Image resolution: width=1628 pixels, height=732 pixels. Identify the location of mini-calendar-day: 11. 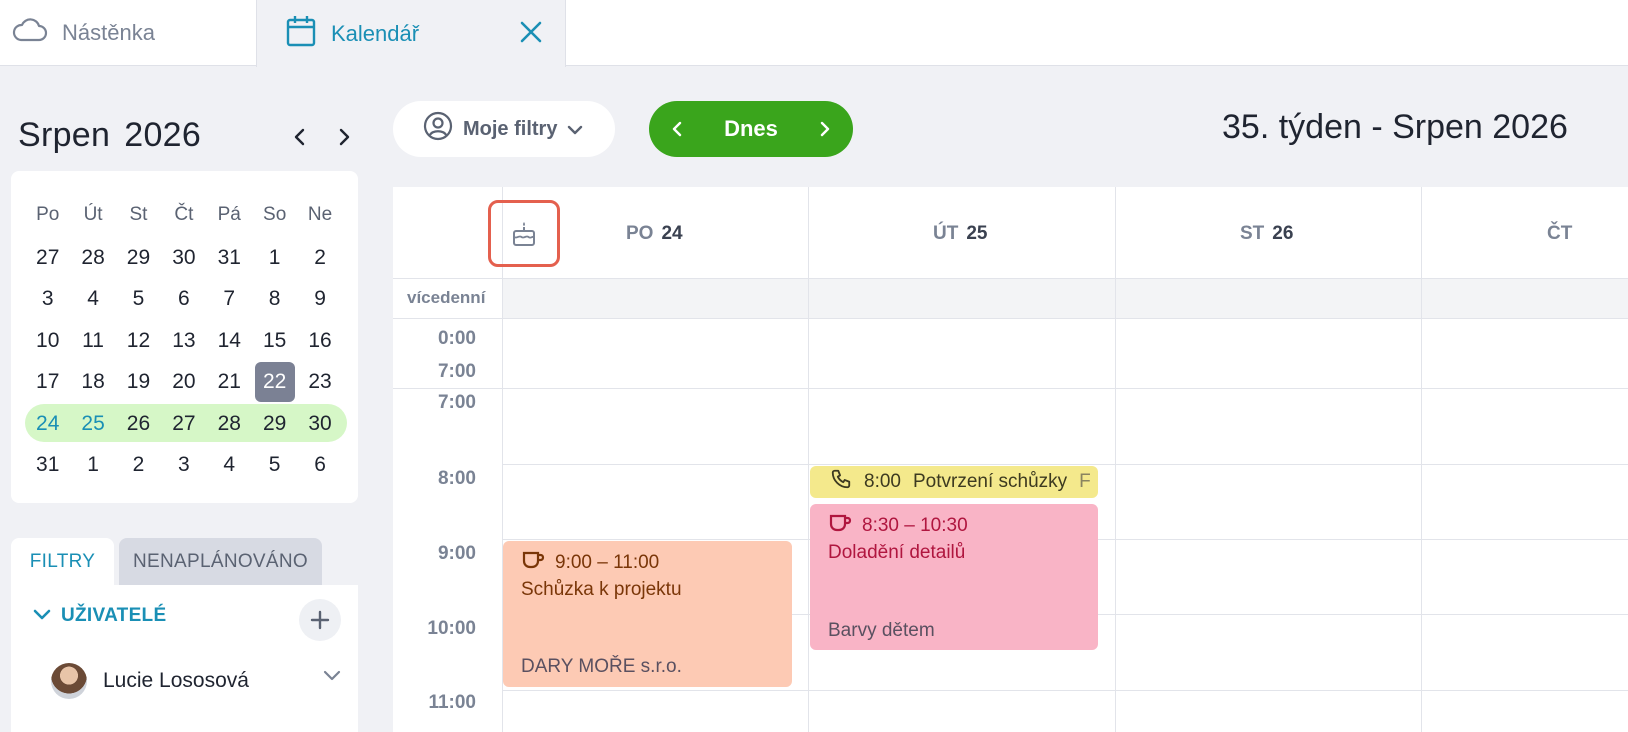
(92, 341).